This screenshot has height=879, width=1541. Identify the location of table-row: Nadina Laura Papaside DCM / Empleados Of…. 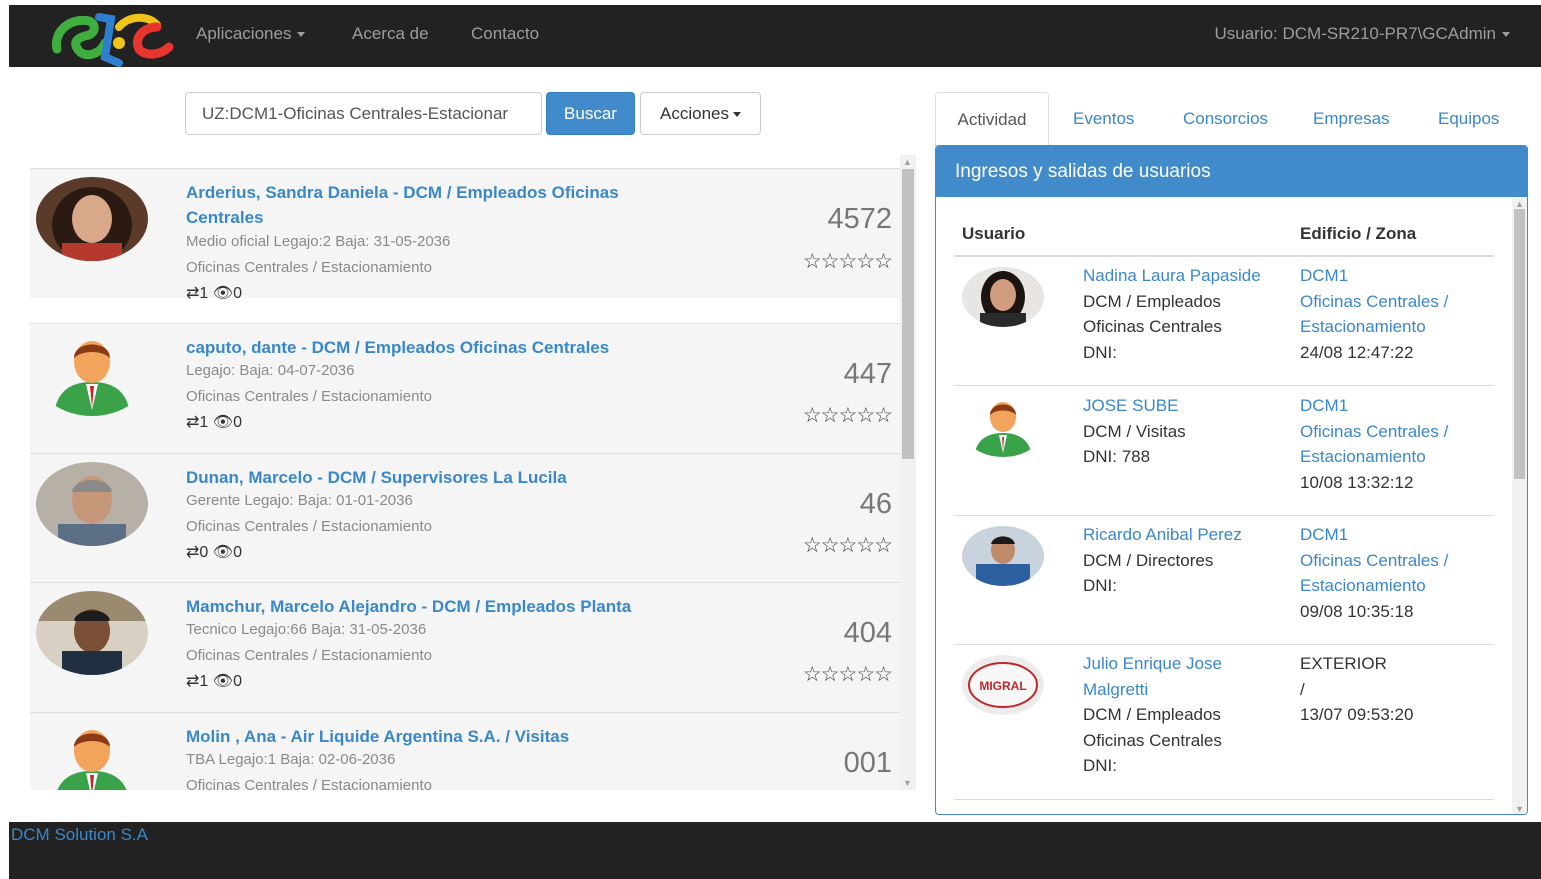
(1224, 321).